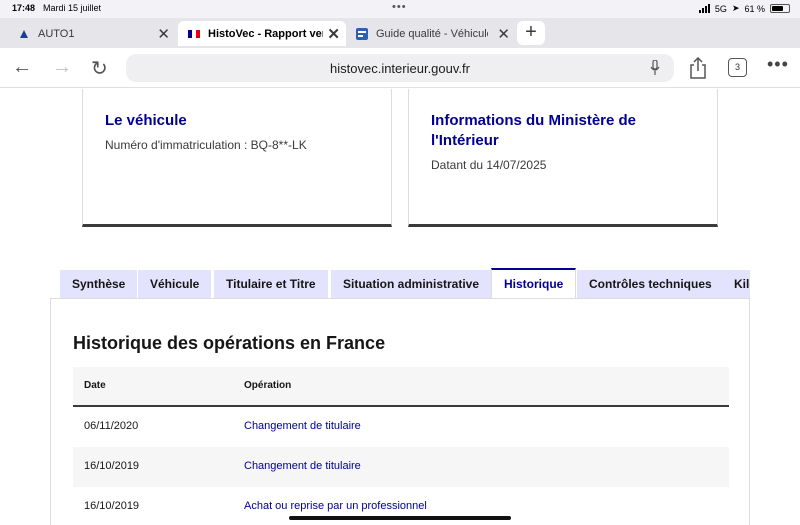 Image resolution: width=800 pixels, height=525 pixels. Describe the element at coordinates (265, 33) in the screenshot. I see `browser-tab-title: HistoVec - Rapport vend` at that location.